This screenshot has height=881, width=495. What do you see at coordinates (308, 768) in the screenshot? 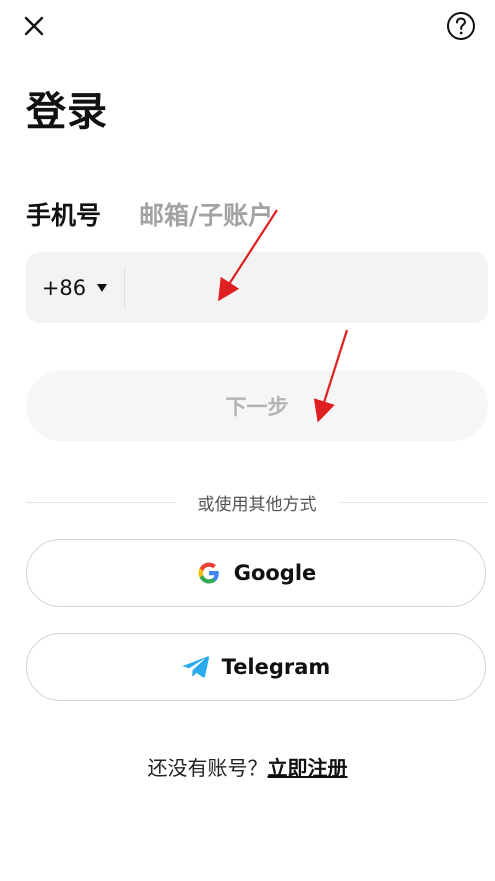
I see `register-link: 立即注册` at bounding box center [308, 768].